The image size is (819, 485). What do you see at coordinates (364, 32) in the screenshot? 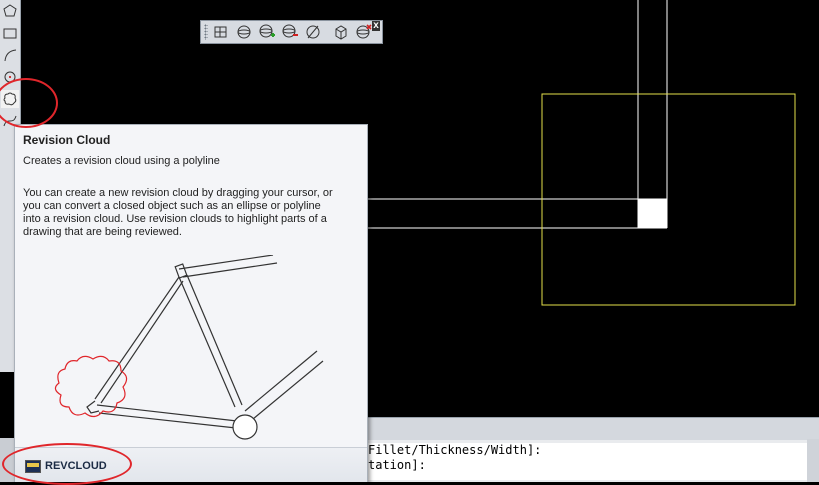
I see `sphere-close-icon` at bounding box center [364, 32].